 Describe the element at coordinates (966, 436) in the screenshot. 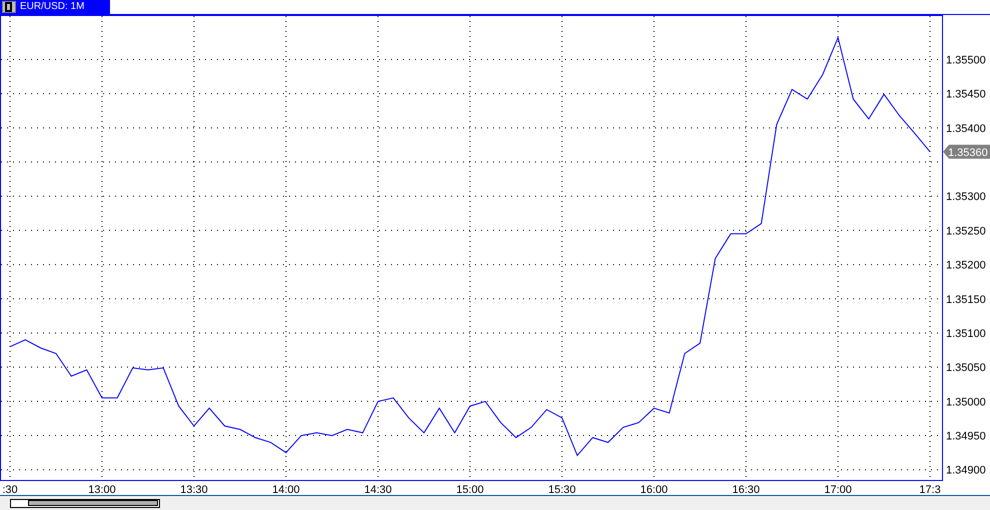

I see `y-tick-label: 1.34950` at that location.